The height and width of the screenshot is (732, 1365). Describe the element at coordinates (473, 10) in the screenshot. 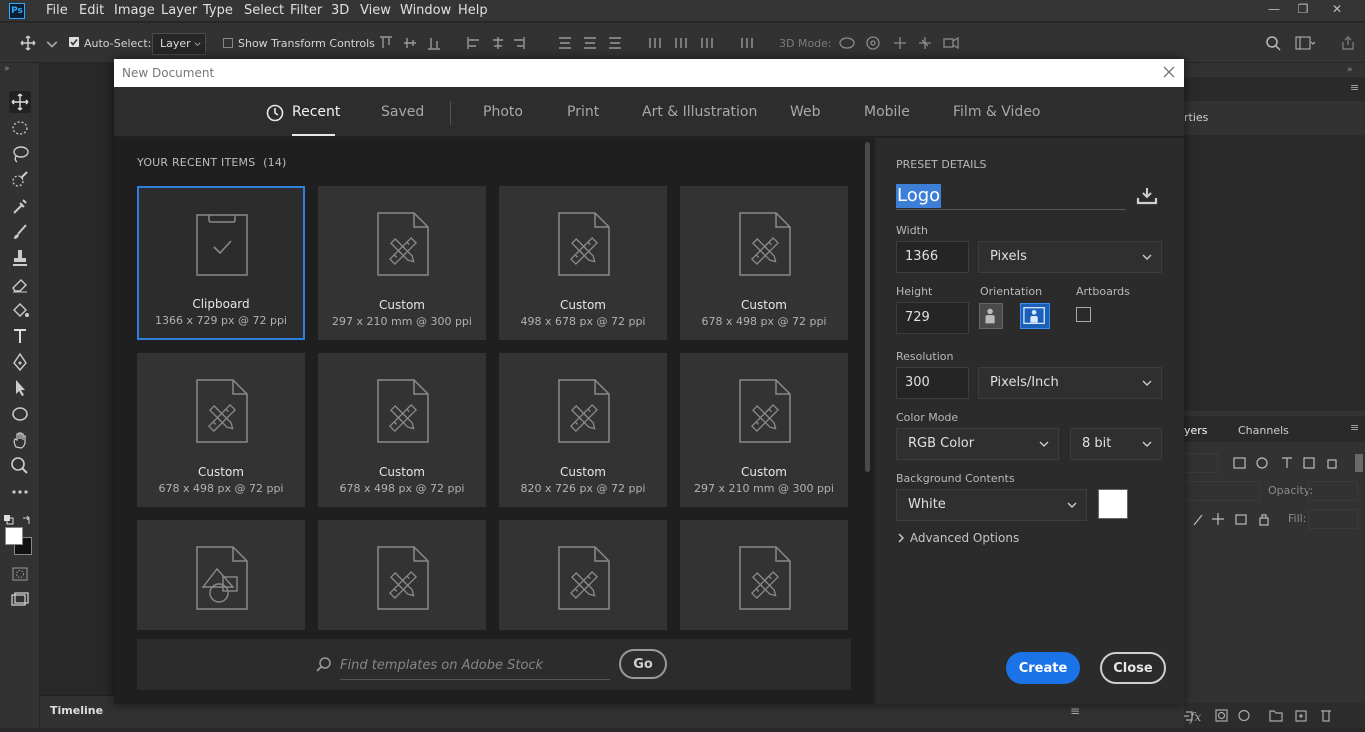

I see `menu-help: Help` at that location.